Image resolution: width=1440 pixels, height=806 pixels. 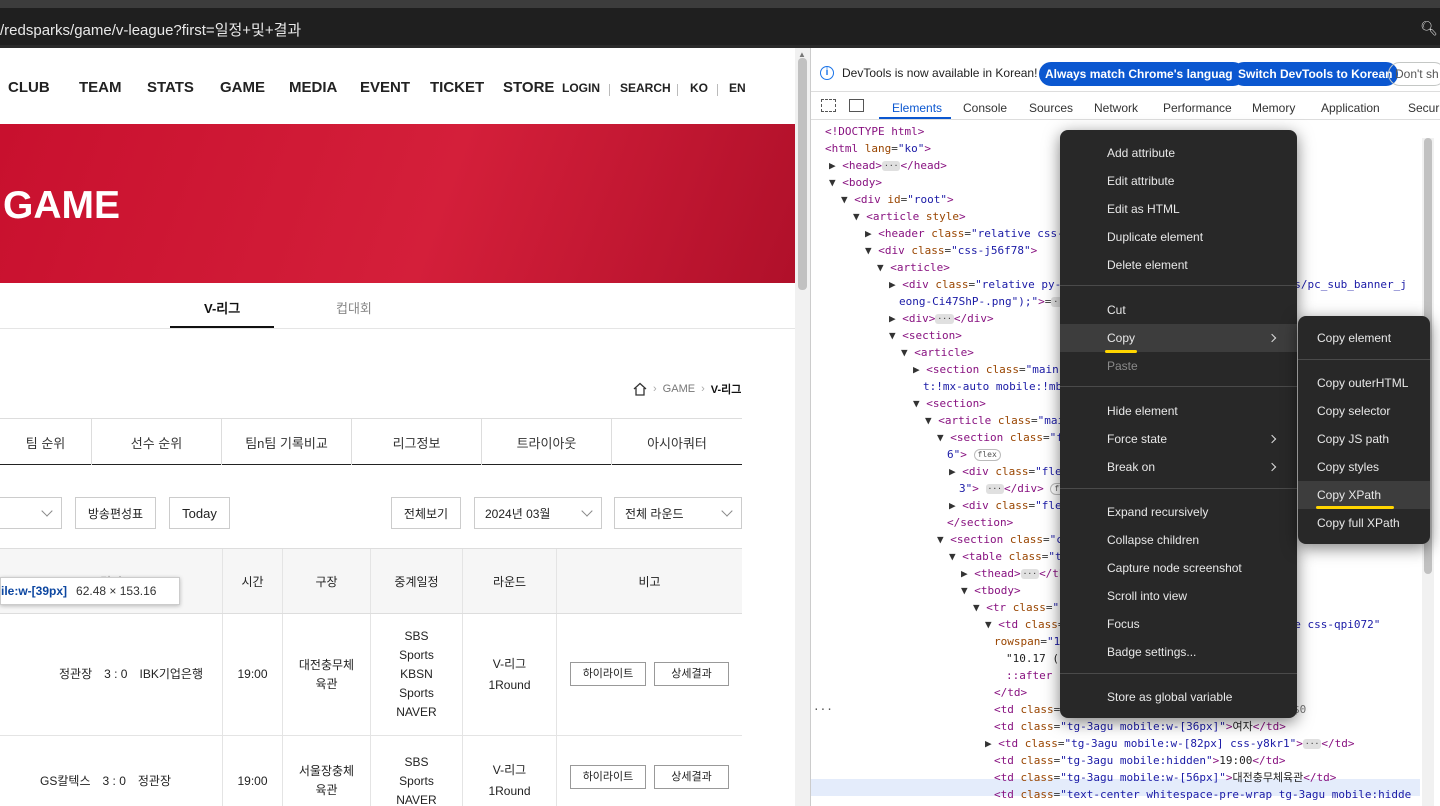 What do you see at coordinates (1131, 467) in the screenshot?
I see `menu-break-on: Break on` at bounding box center [1131, 467].